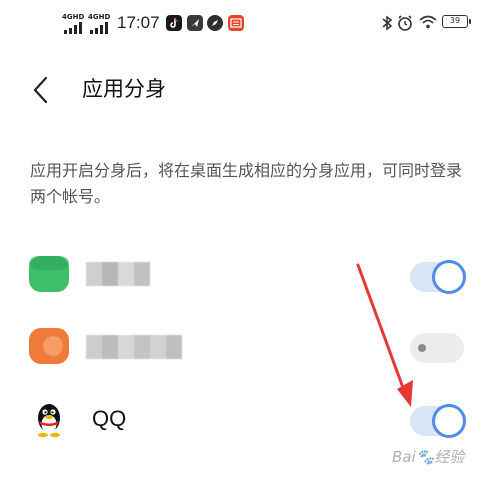 Image resolution: width=500 pixels, height=484 pixels. What do you see at coordinates (49, 346) in the screenshot?
I see `orange-app-icon` at bounding box center [49, 346].